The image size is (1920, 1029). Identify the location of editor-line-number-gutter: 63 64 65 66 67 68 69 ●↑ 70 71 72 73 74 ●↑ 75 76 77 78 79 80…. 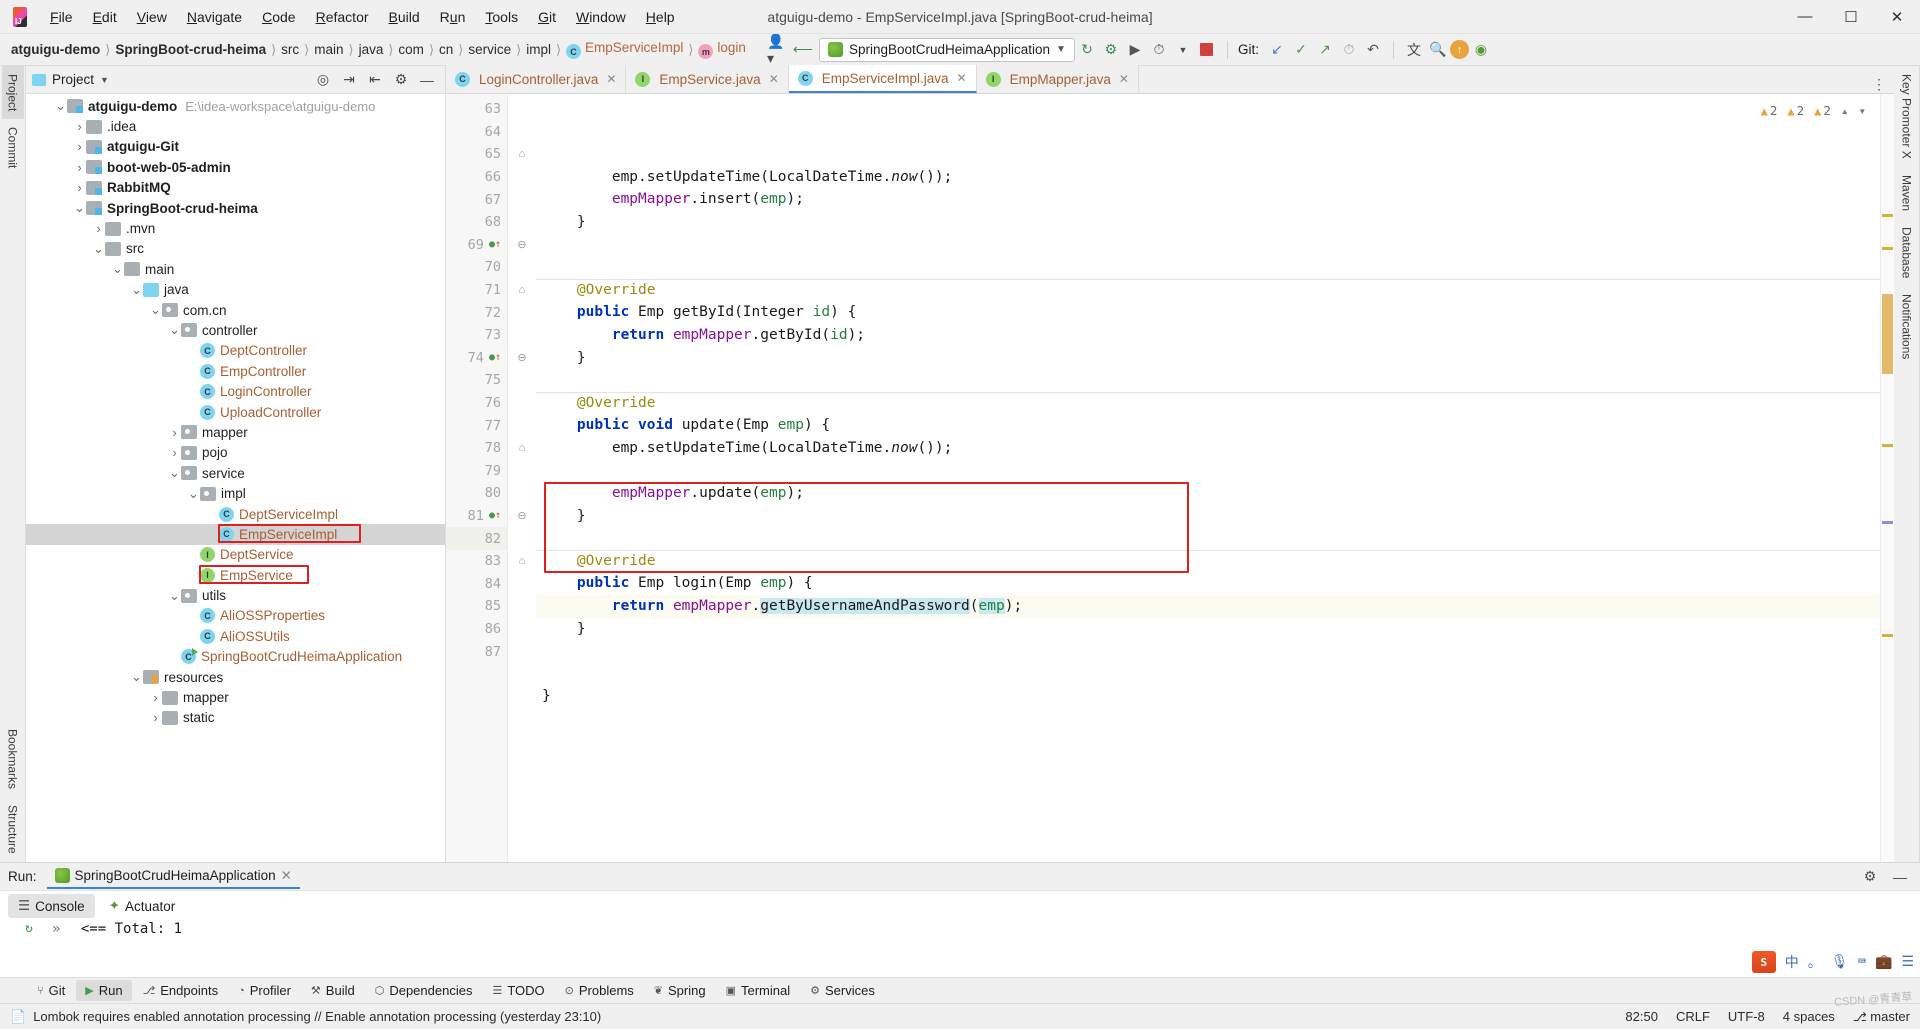
(483, 478).